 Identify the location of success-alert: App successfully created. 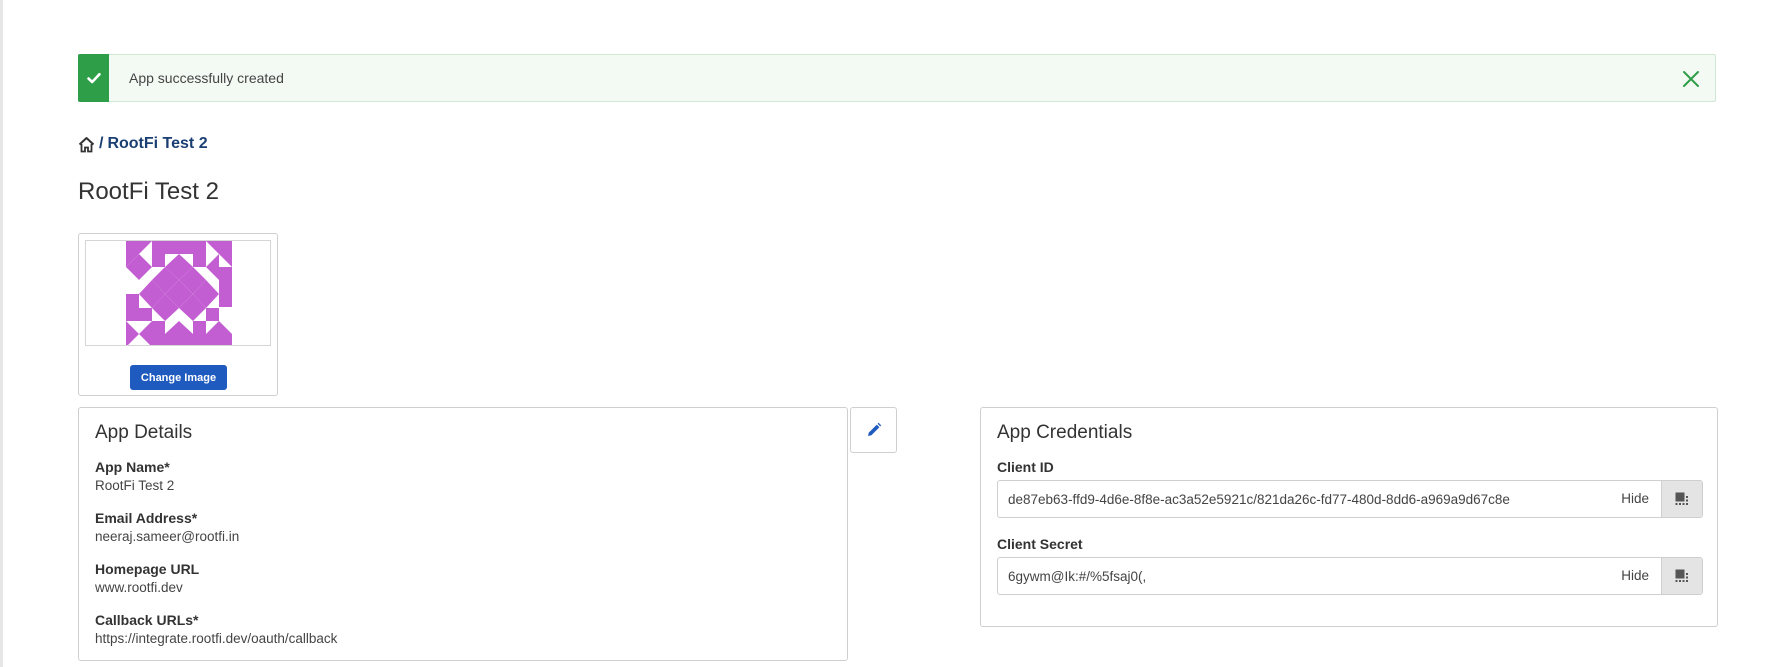
(897, 77).